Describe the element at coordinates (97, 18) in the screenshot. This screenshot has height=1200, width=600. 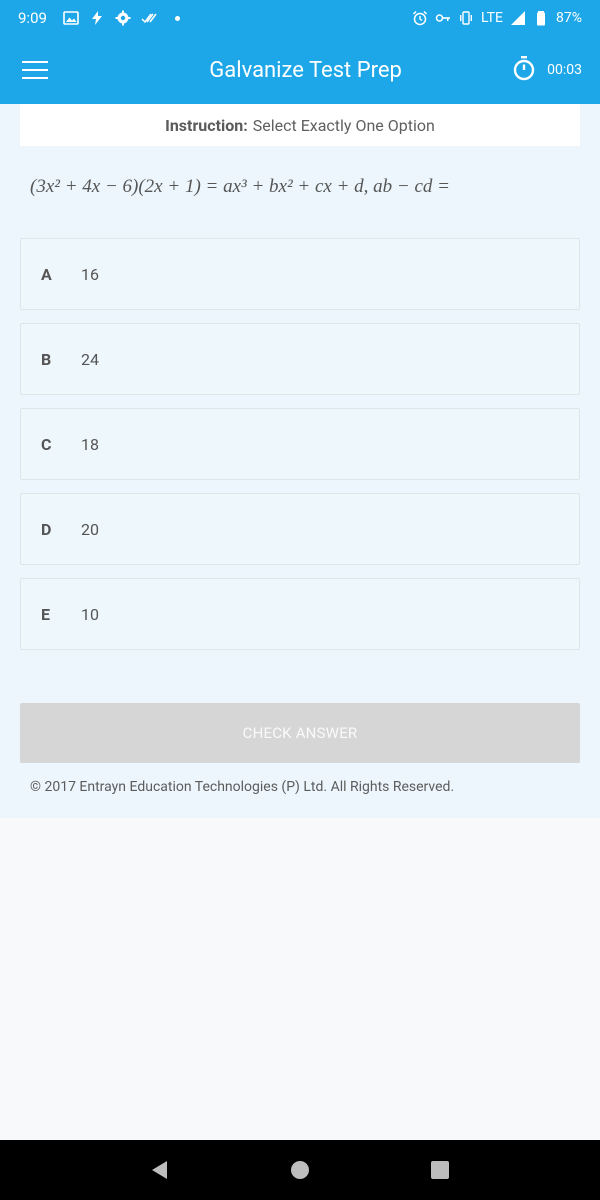
I see `flash-icon` at that location.